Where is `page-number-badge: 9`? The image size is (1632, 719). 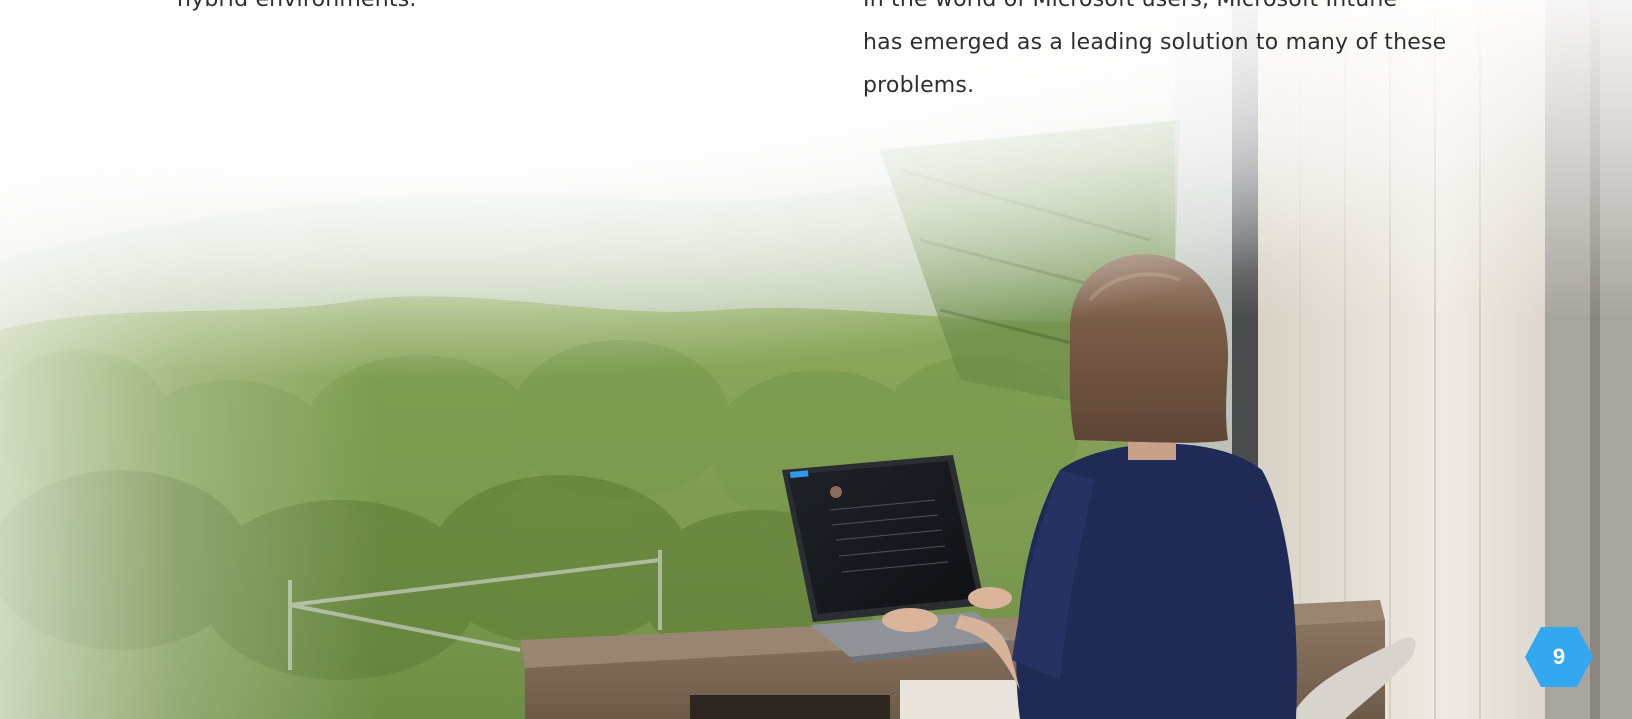
page-number-badge: 9 is located at coordinates (1559, 657).